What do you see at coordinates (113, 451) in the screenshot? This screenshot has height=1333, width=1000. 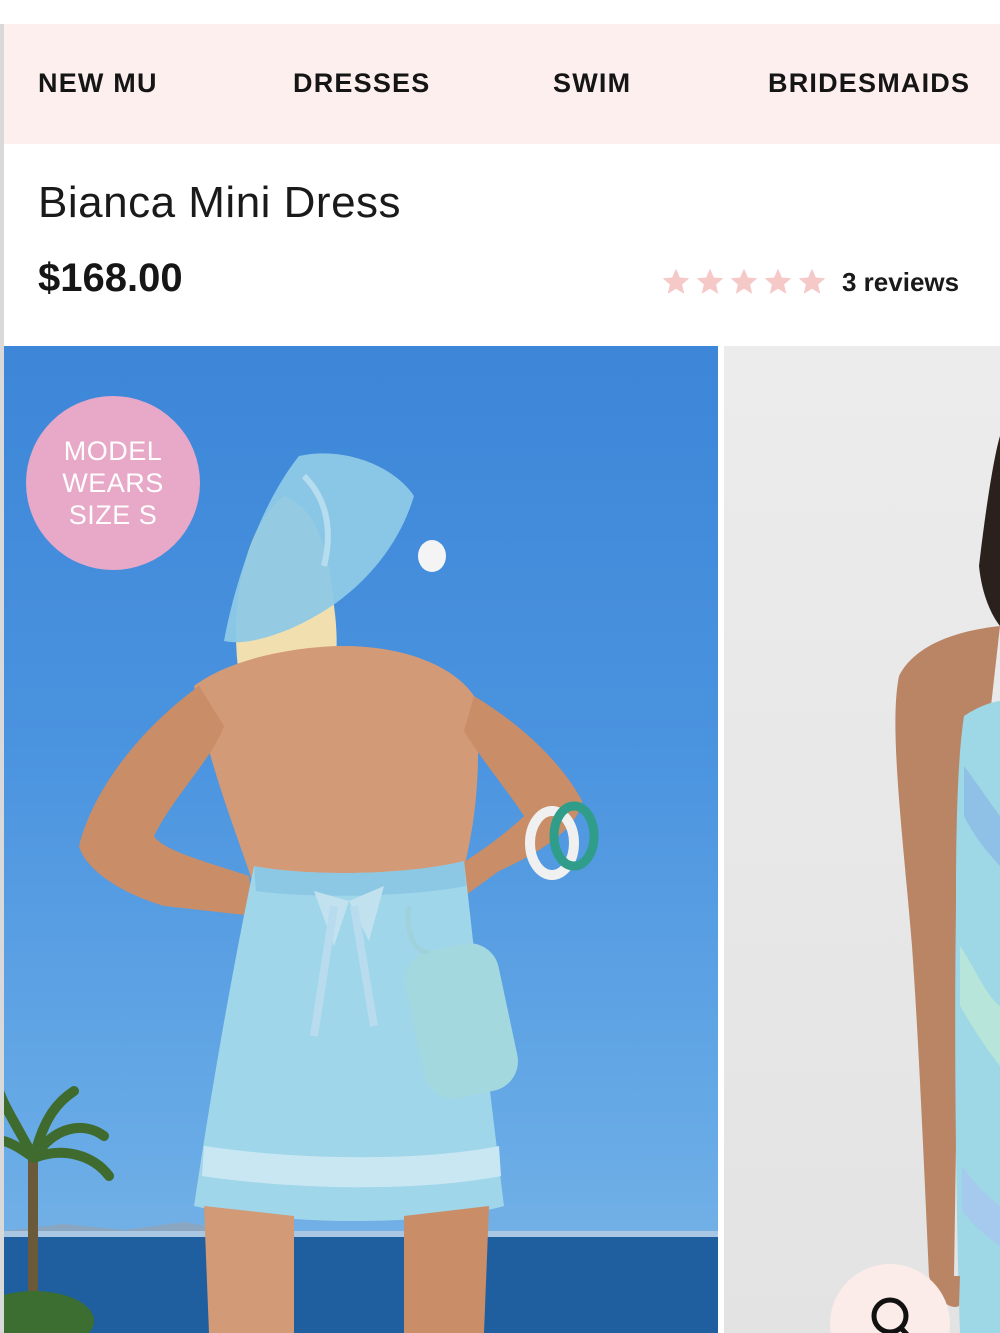 I see `badge-line-1: MODEL` at bounding box center [113, 451].